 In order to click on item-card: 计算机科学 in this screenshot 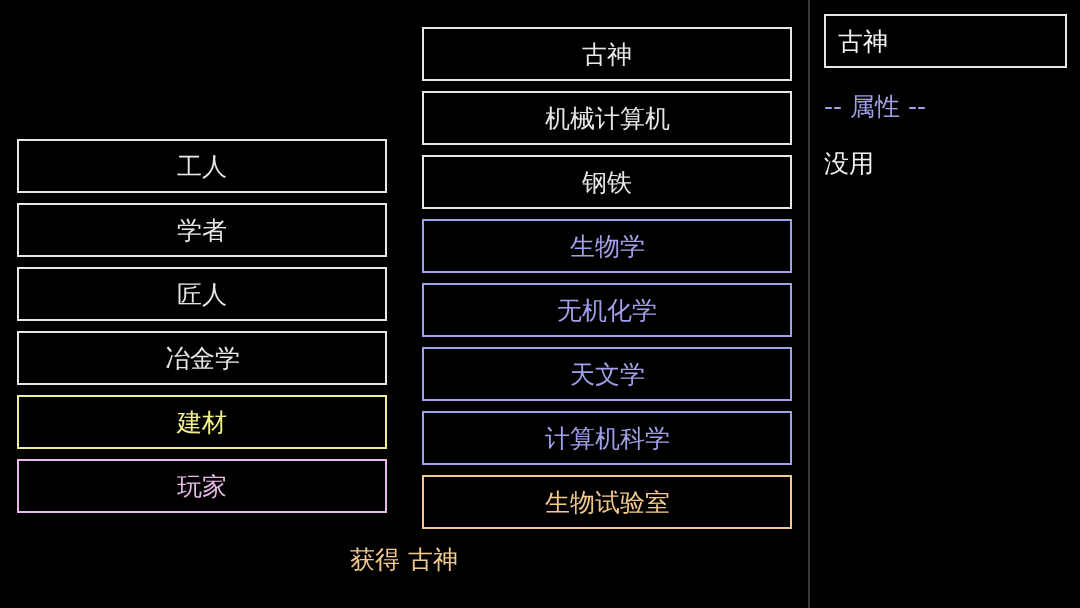, I will do `click(607, 438)`.